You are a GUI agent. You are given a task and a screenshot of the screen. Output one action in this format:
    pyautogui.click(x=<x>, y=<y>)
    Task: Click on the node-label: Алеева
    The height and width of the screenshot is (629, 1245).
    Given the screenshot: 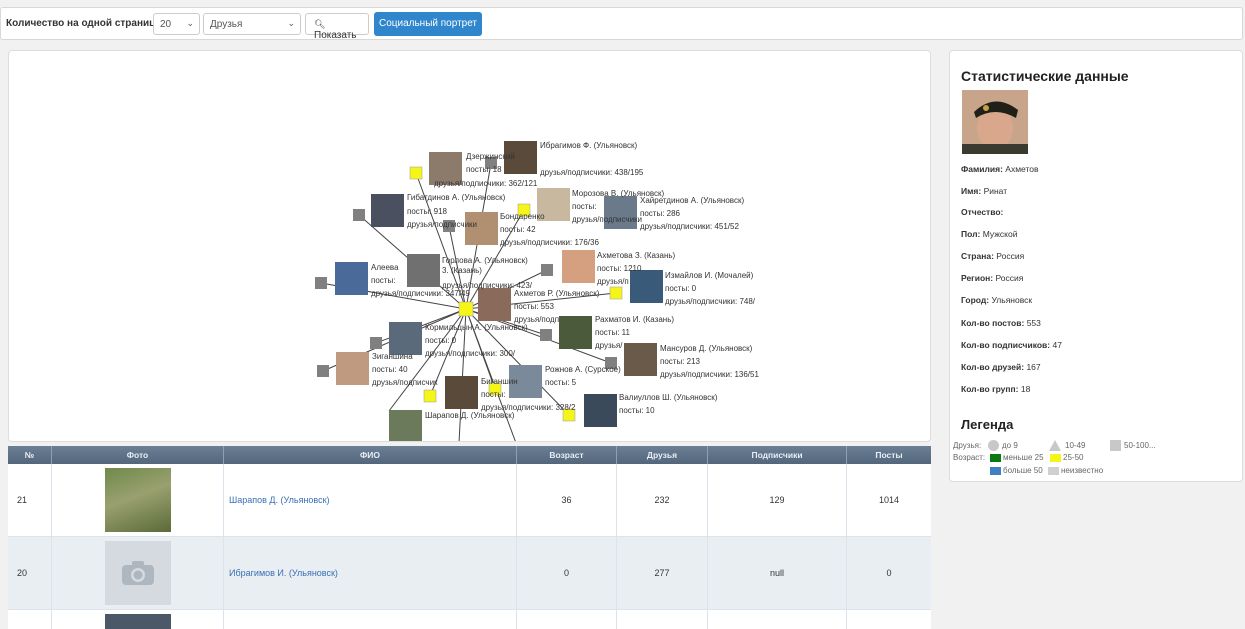 What is the action you would take?
    pyautogui.click(x=385, y=267)
    